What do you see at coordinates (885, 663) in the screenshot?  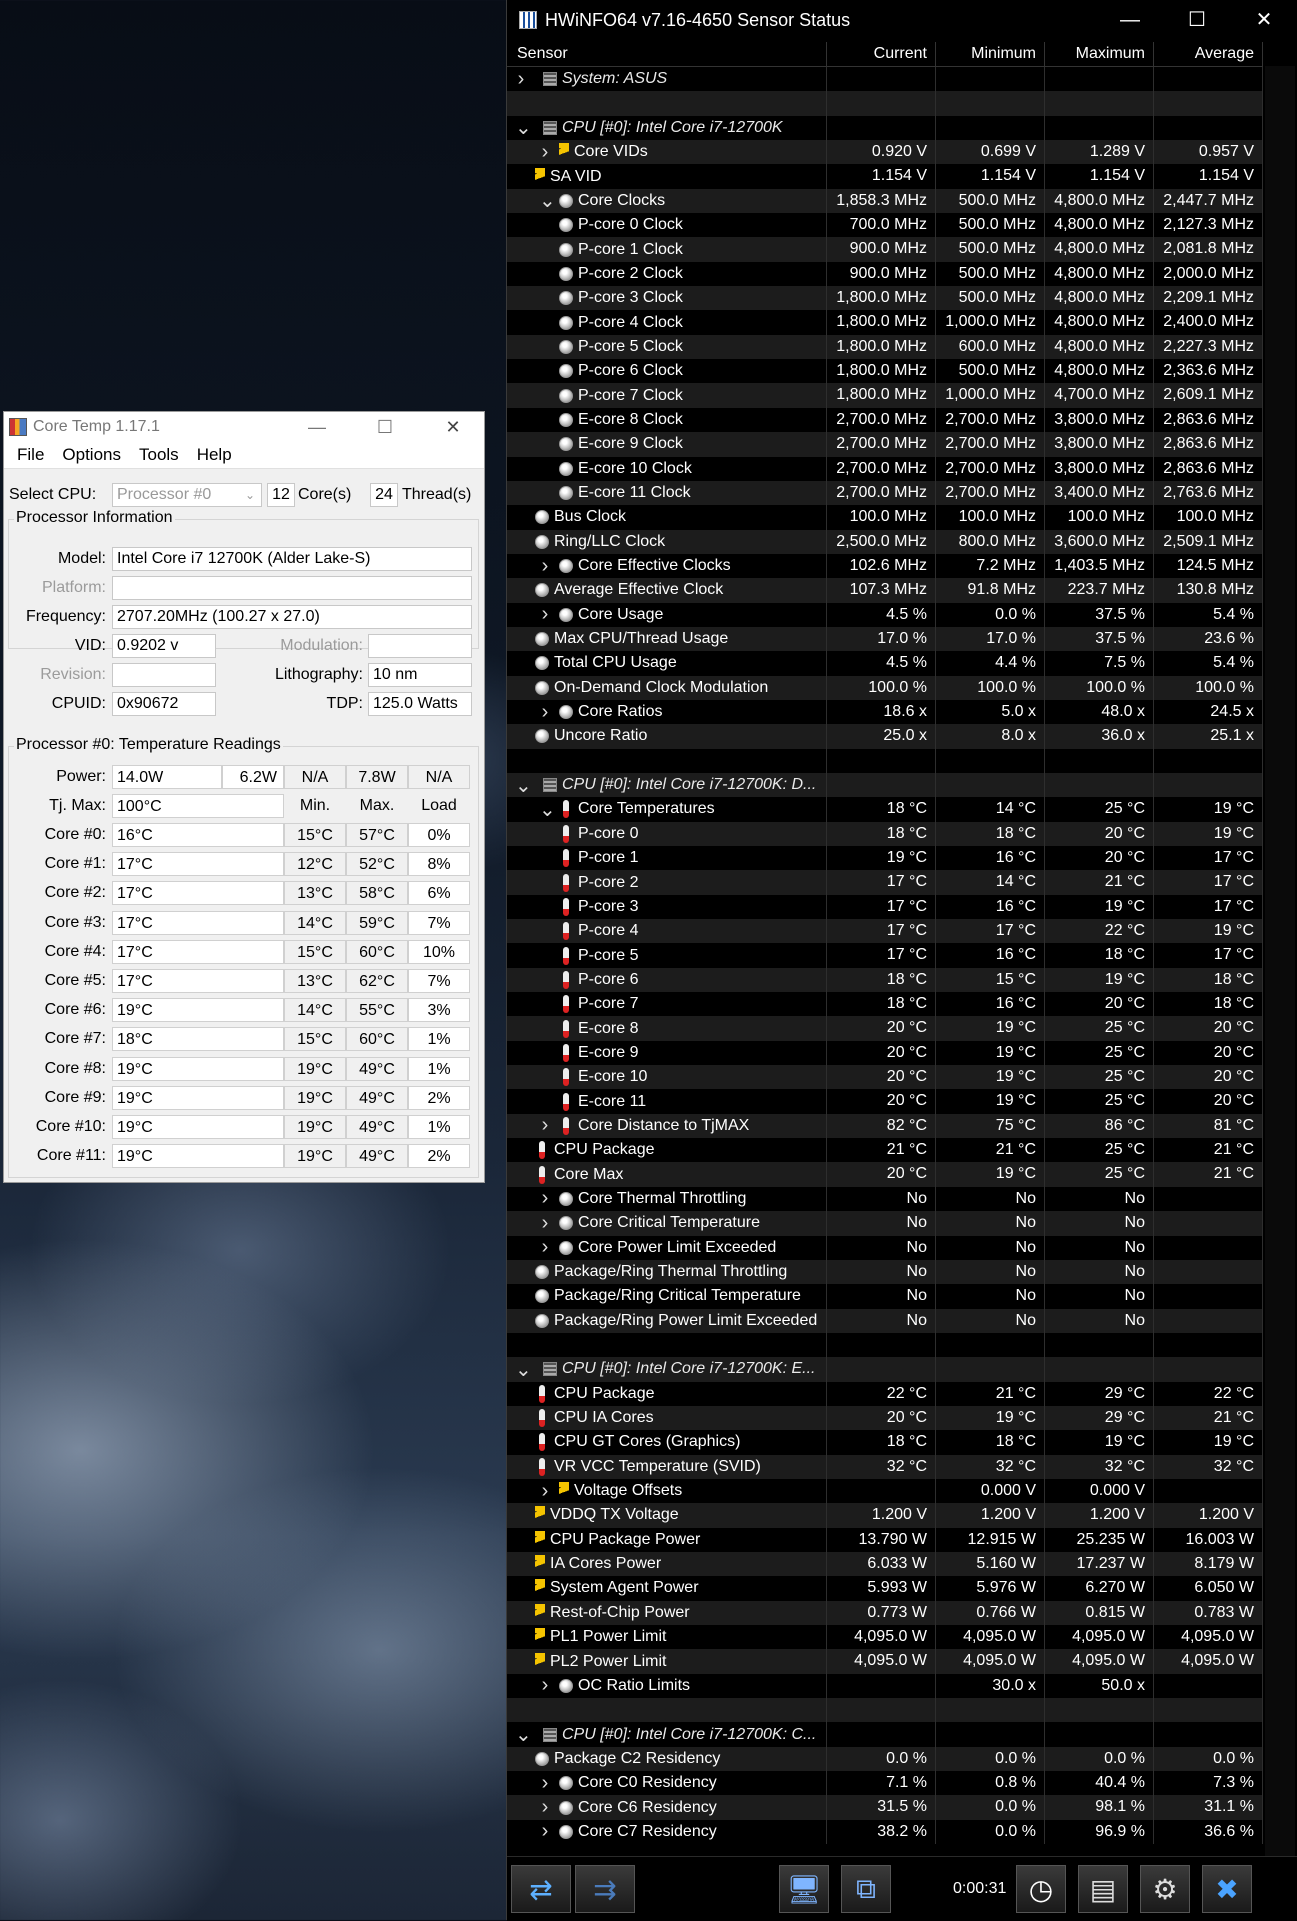 I see `sensor-row: Total CPU Usage 4.5 % 4.4 % 7.5 % 5.4 %` at bounding box center [885, 663].